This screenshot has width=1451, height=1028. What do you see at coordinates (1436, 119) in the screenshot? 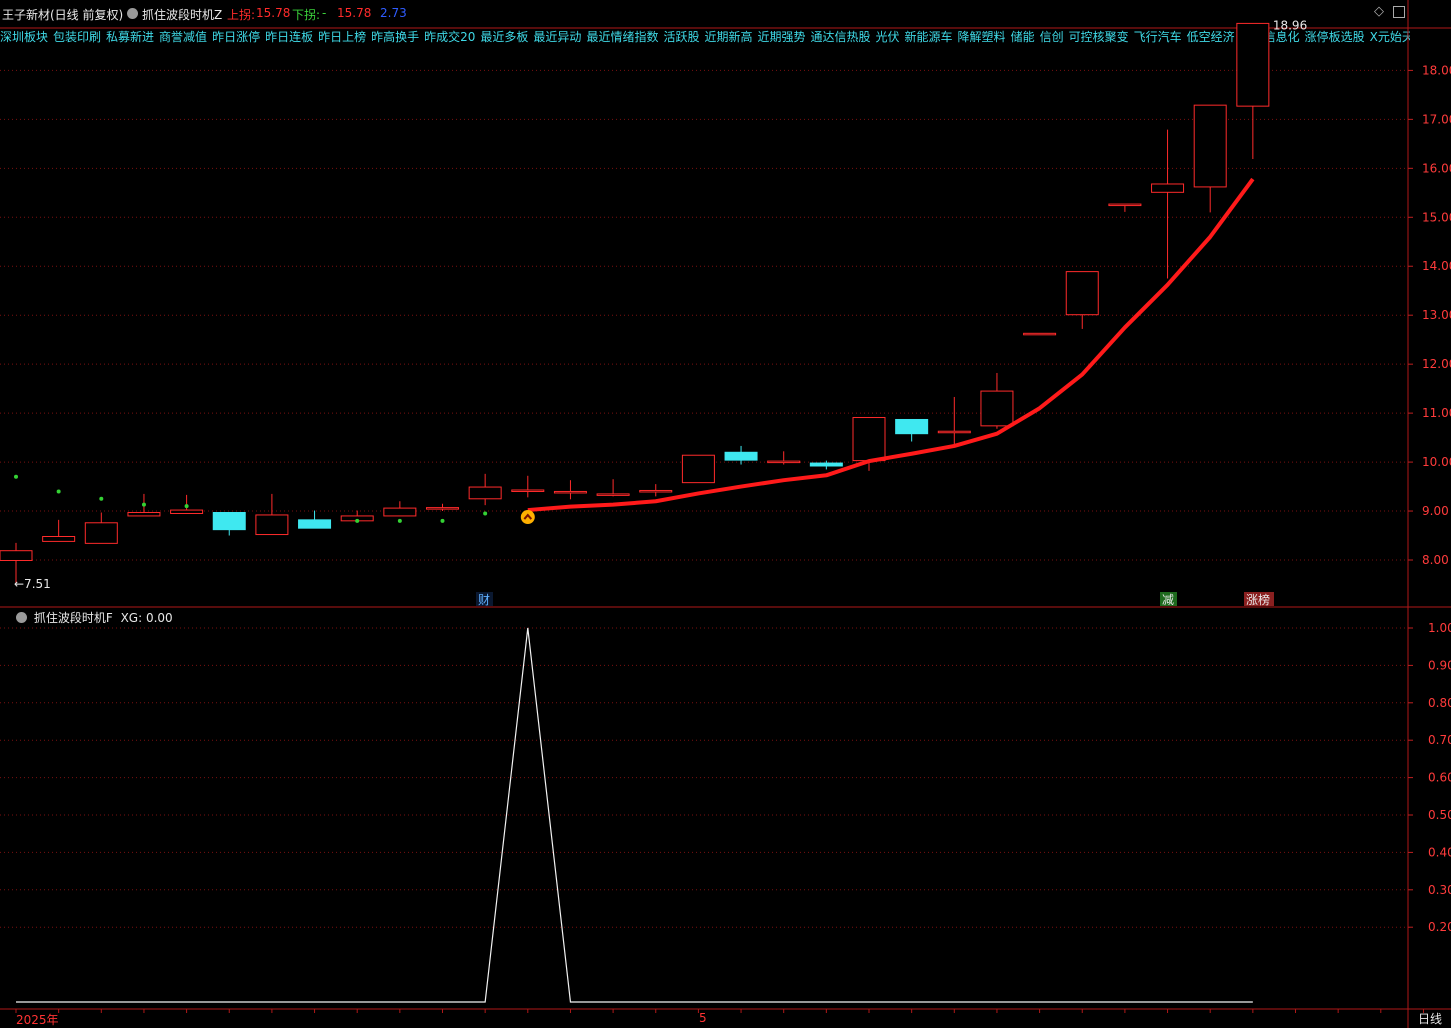
I see `price-tick-label: 17.00` at bounding box center [1436, 119].